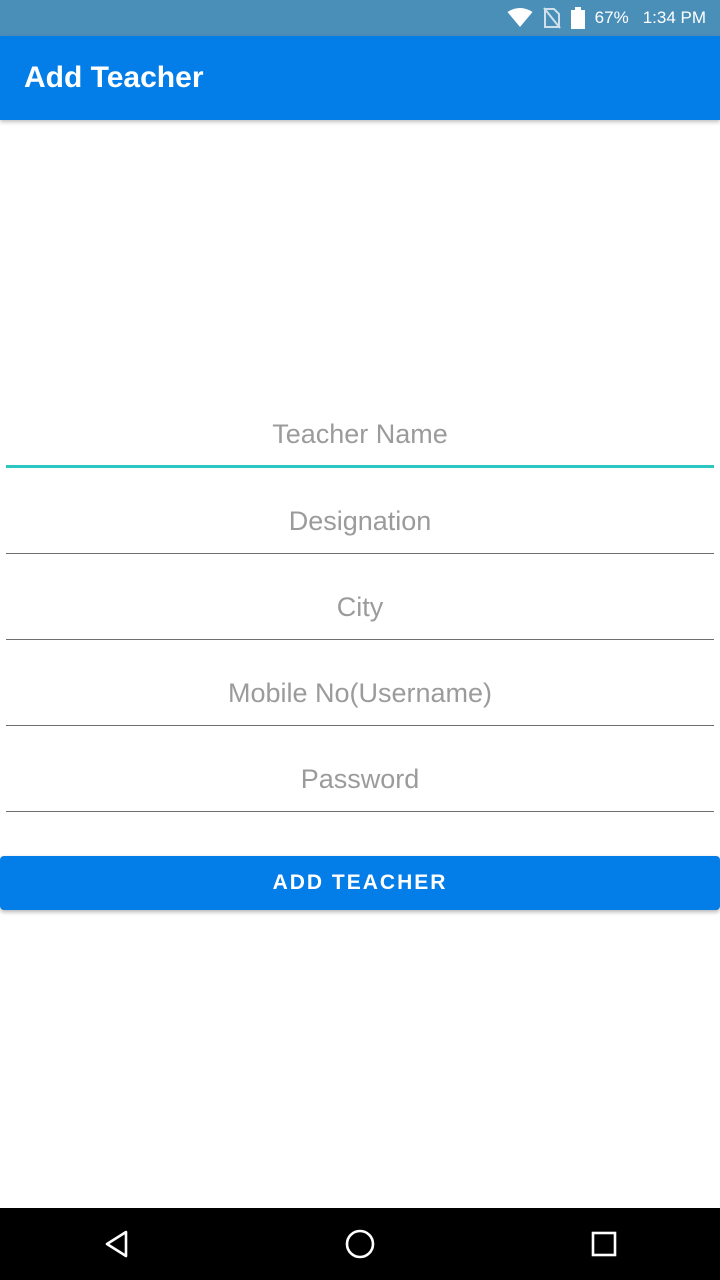  What do you see at coordinates (604, 1244) in the screenshot?
I see `recents-icon` at bounding box center [604, 1244].